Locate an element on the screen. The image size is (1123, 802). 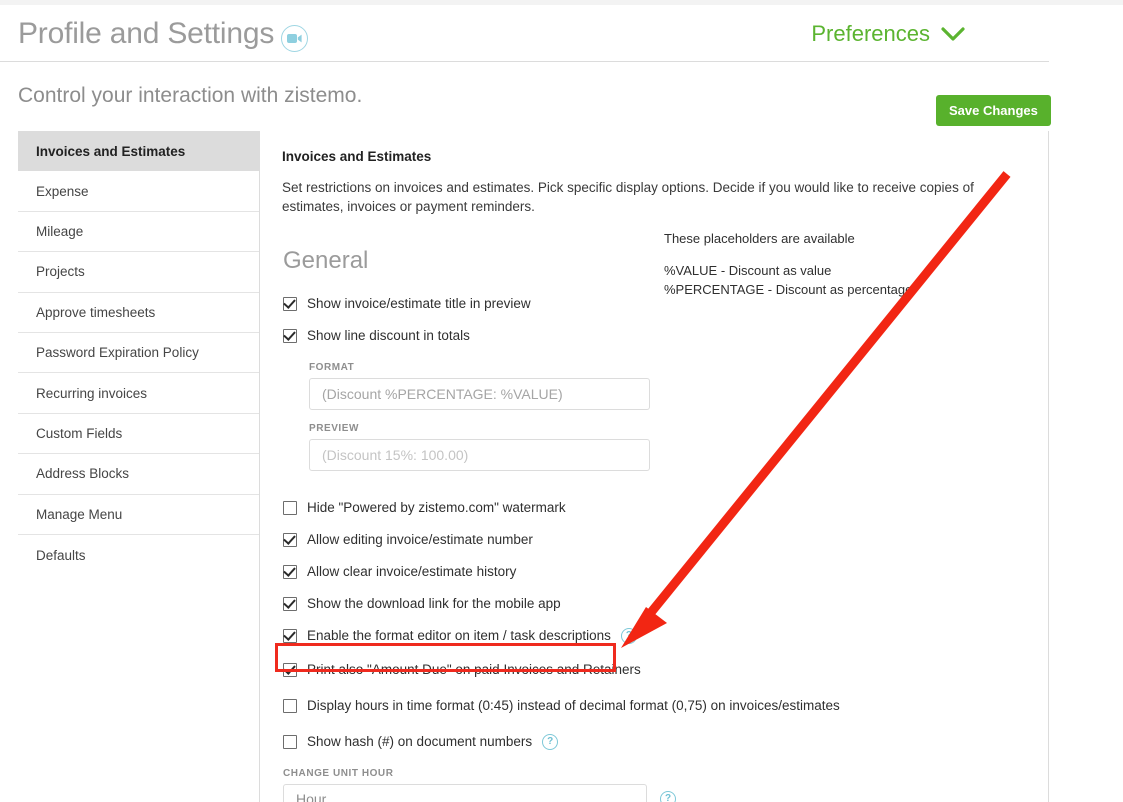
sidebar-item-password-expiration-policy: Password Expiration Policy is located at coordinates (138, 353).